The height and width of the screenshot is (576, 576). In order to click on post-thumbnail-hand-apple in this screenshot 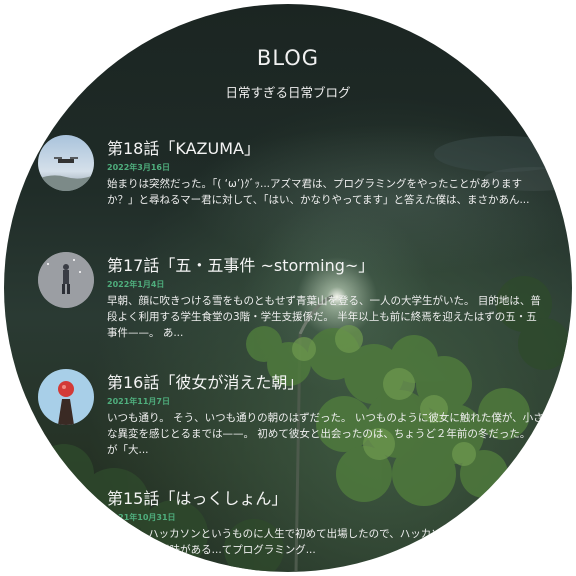, I will do `click(66, 397)`.